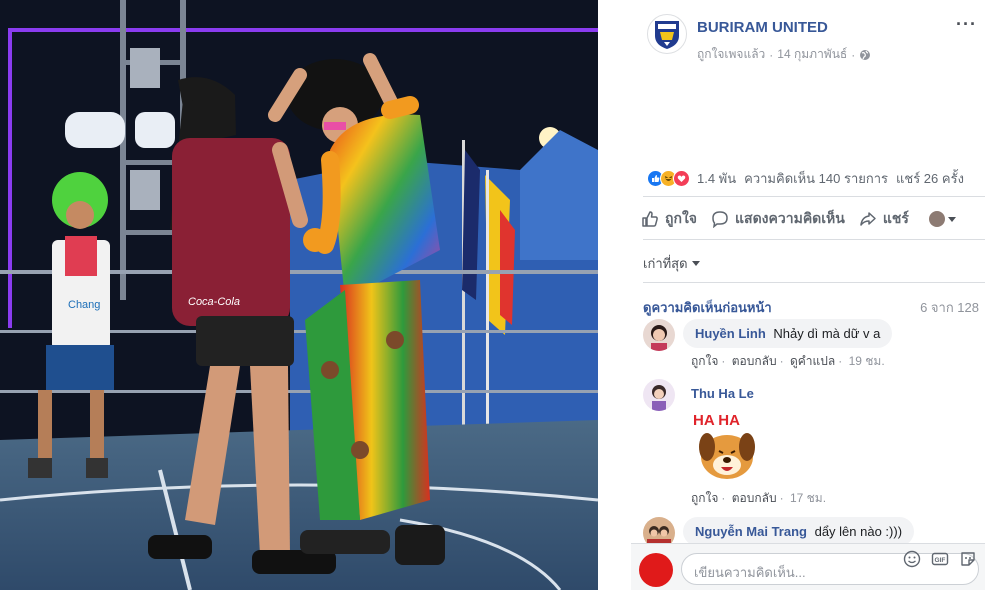  What do you see at coordinates (951, 219) in the screenshot?
I see `chevron-down-icon` at bounding box center [951, 219].